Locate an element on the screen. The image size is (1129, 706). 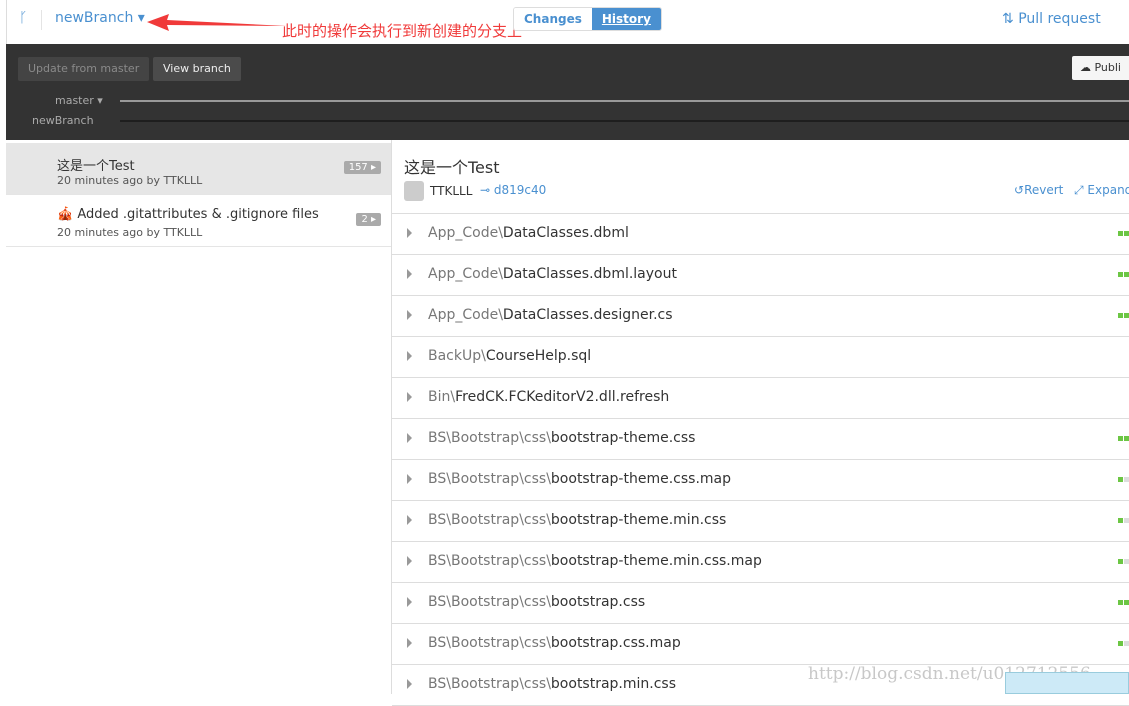
revert-button: ↺Revert is located at coordinates (1038, 190).